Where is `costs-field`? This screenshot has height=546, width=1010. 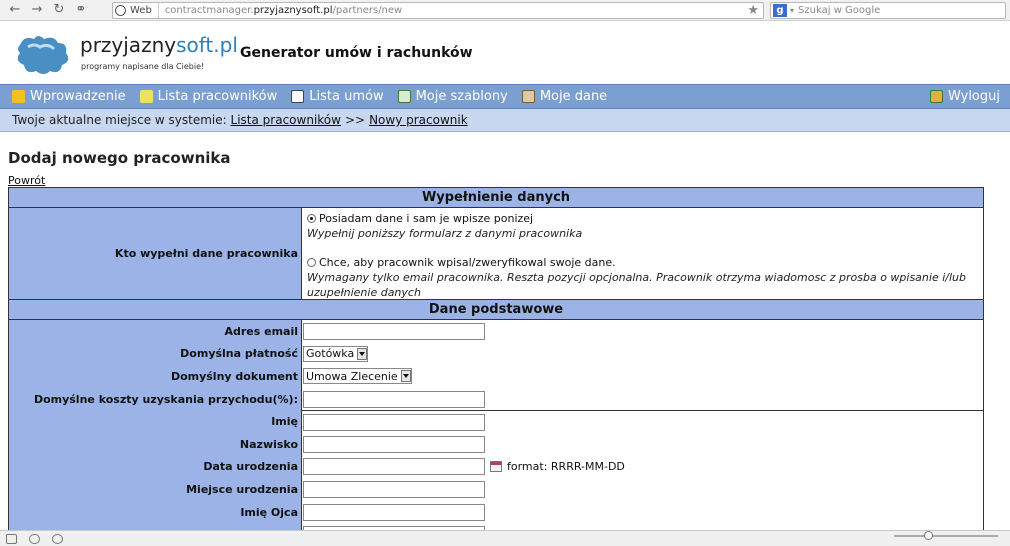
costs-field is located at coordinates (394, 399).